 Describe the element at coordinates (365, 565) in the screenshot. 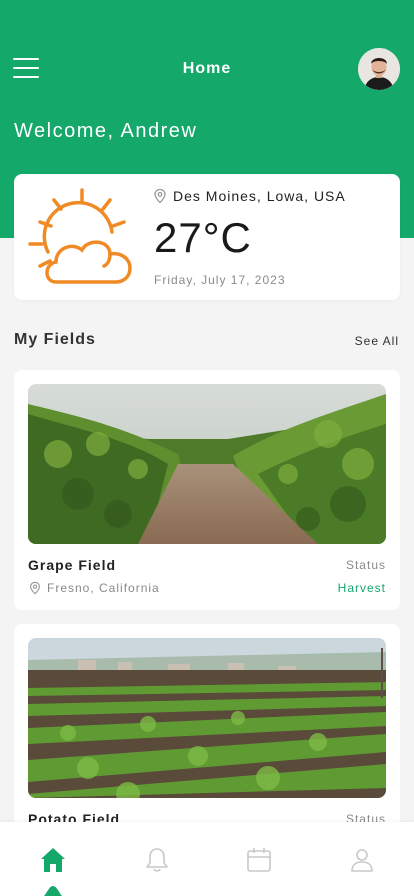

I see `field-status-label: Status` at that location.